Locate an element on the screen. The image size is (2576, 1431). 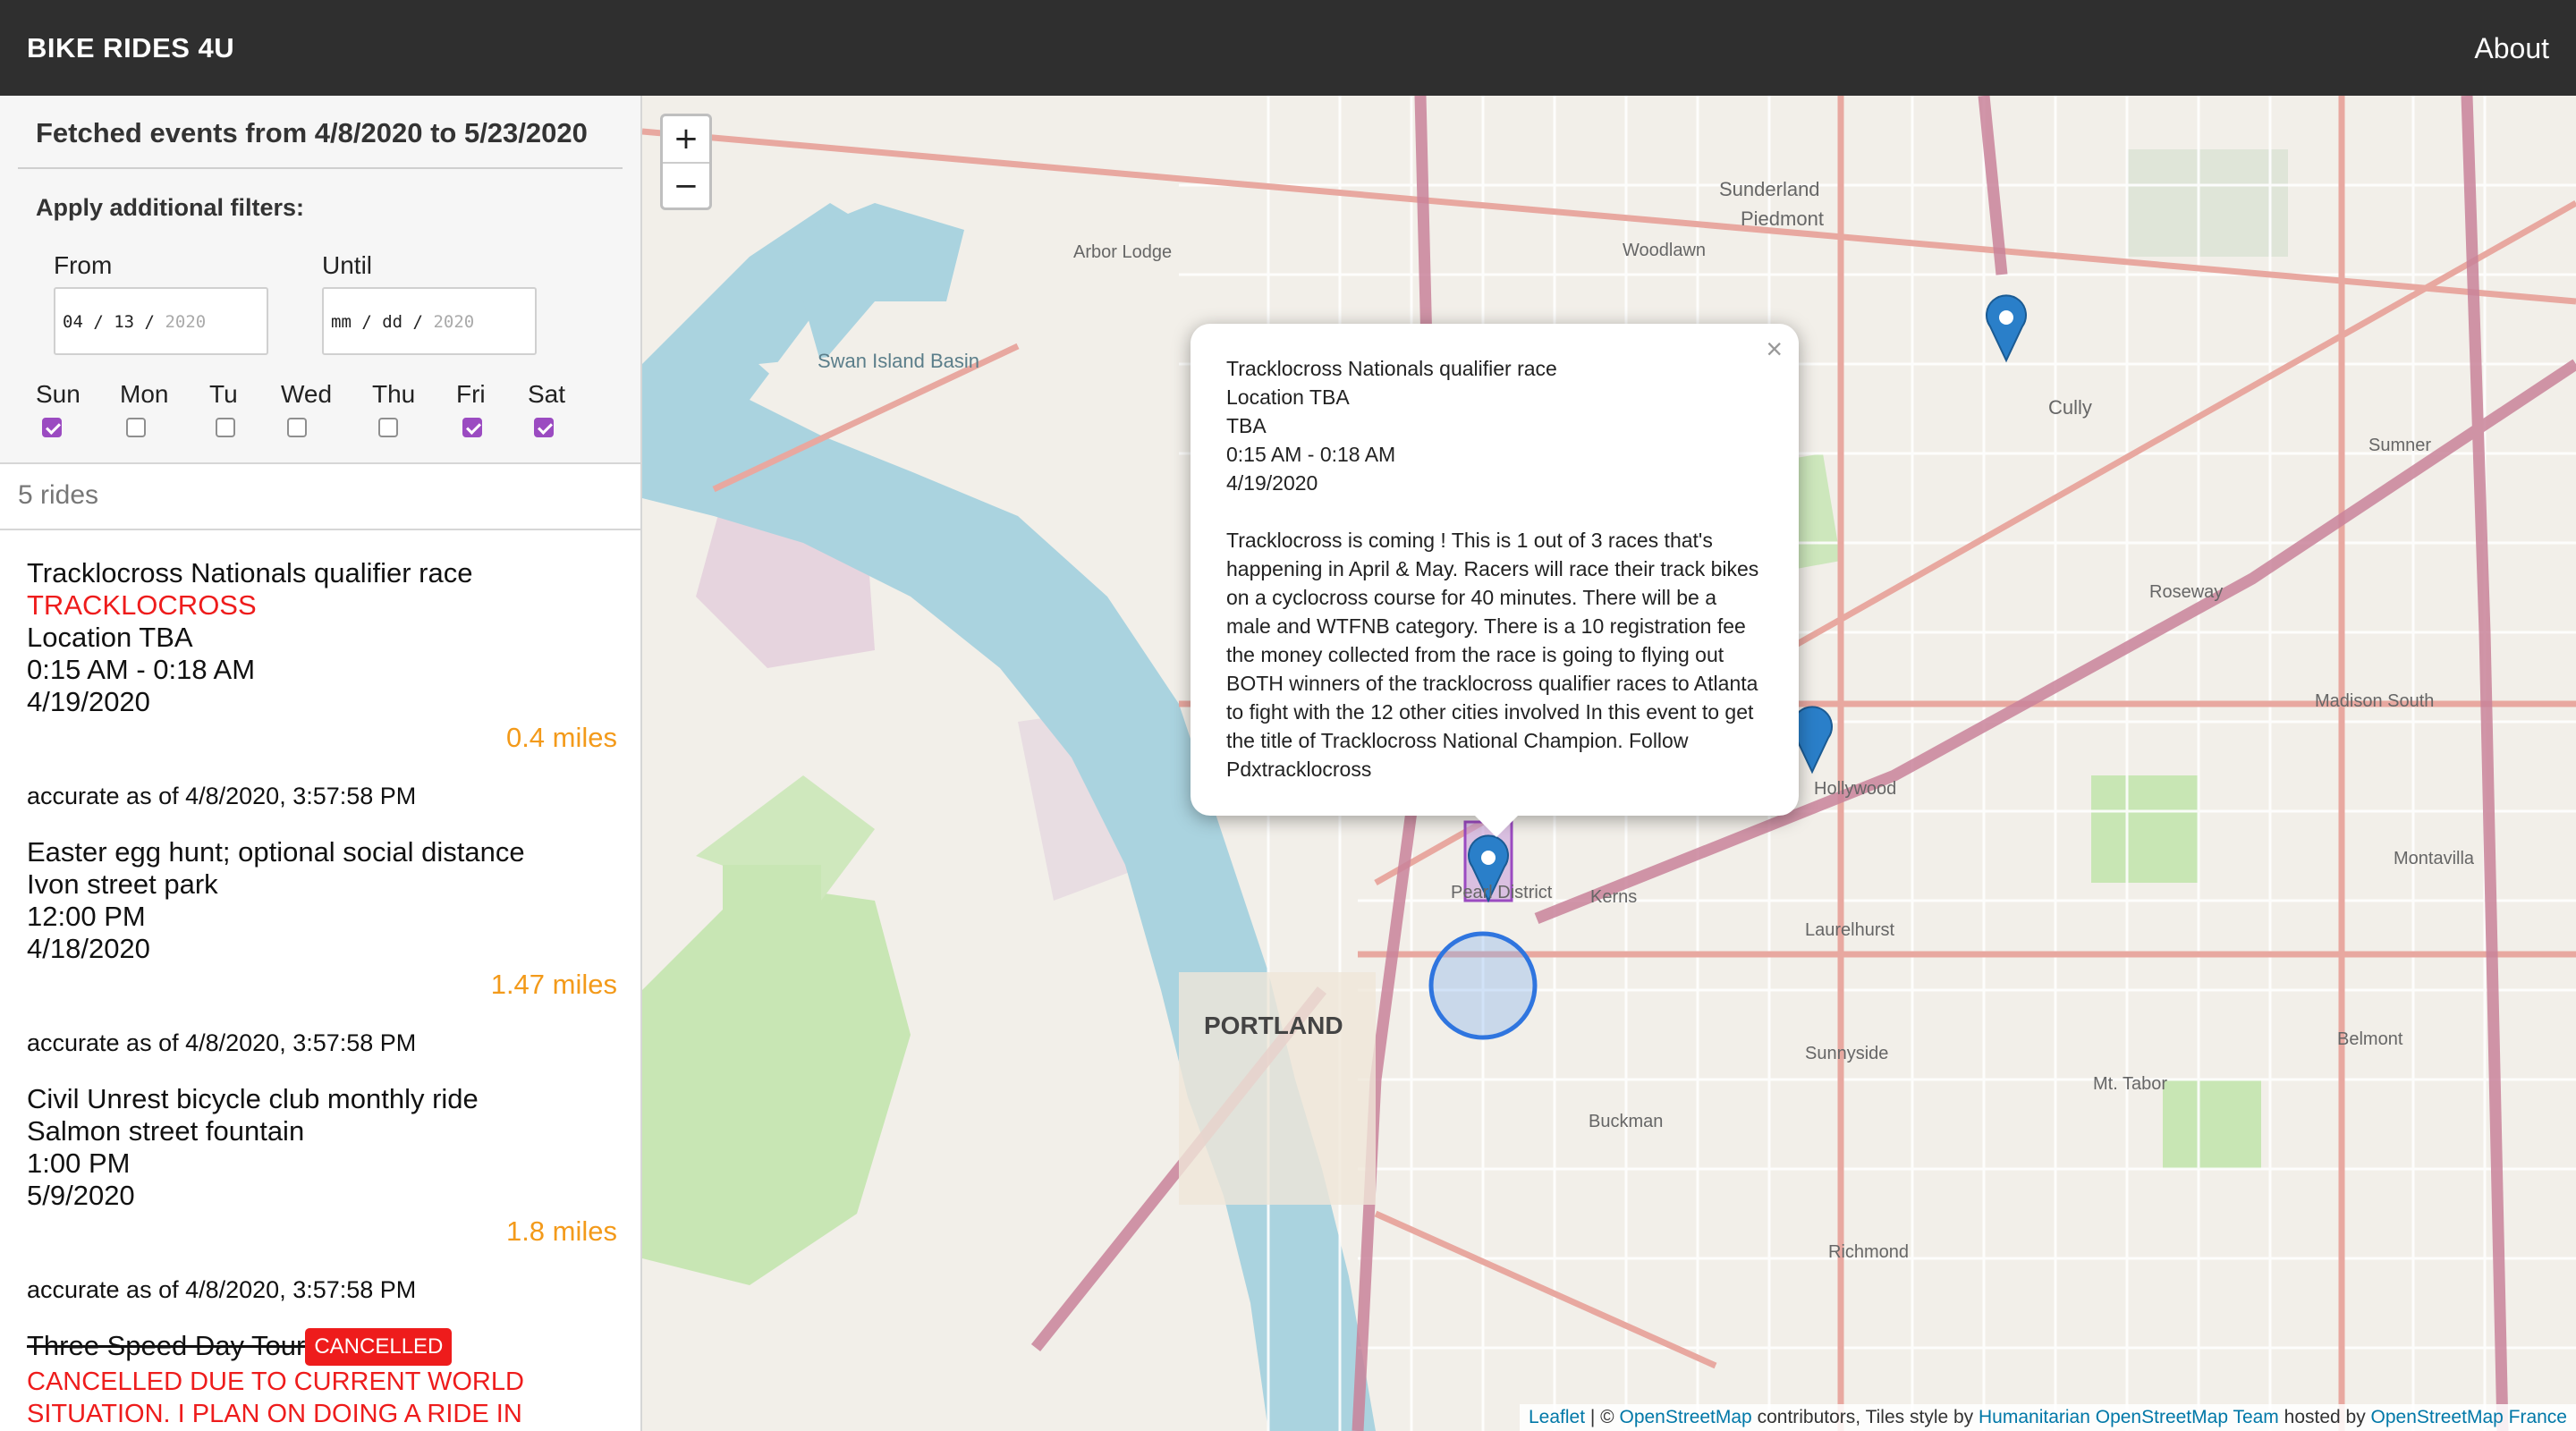
ride-date: 5/9/2020 is located at coordinates (81, 1195).